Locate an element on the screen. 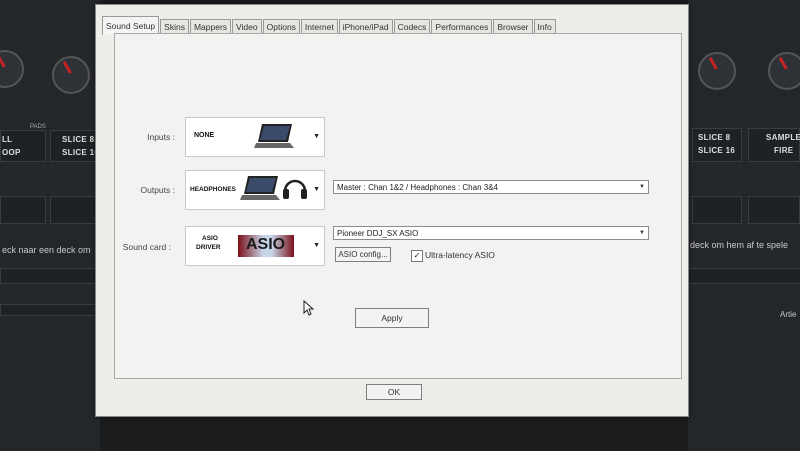 The height and width of the screenshot is (451, 800). outputs-device-selector: HEADPHONES ▼ is located at coordinates (255, 190).